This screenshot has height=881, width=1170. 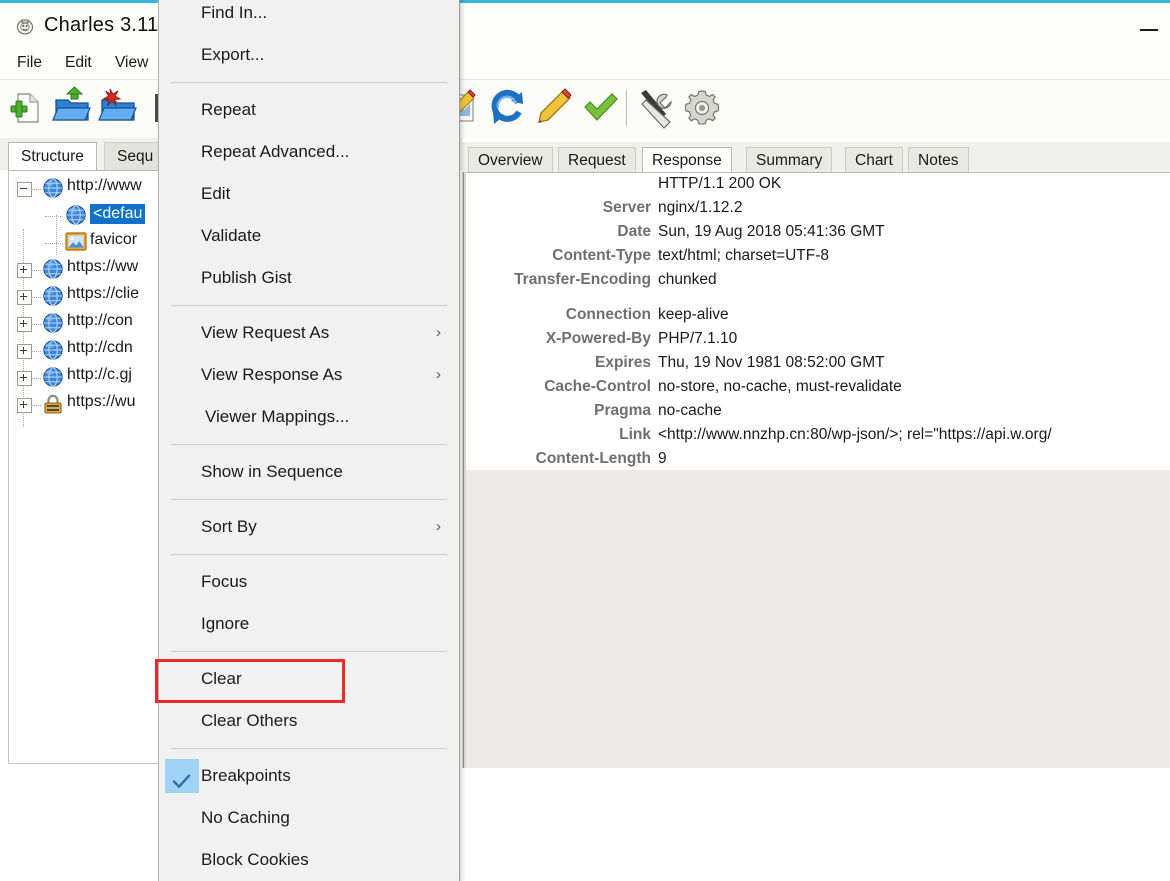 I want to click on menu-item-label: View Request As, so click(x=265, y=332).